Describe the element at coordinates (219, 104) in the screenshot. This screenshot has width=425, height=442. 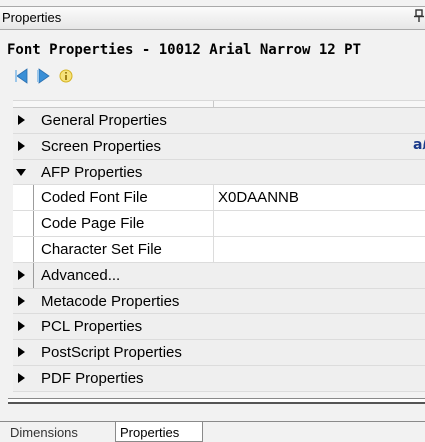
I see `grid-column-header` at that location.